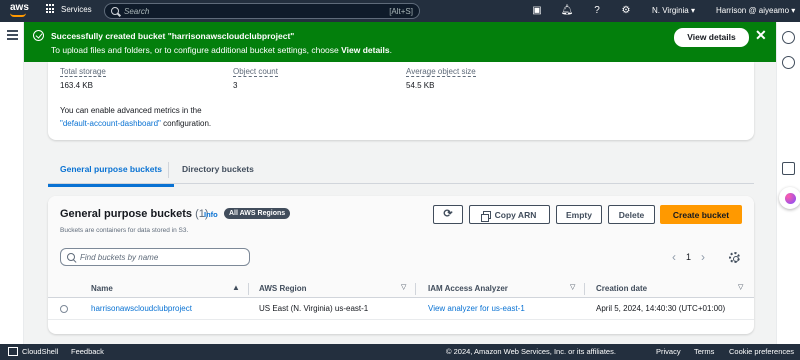 This screenshot has width=800, height=360. Describe the element at coordinates (51, 9) in the screenshot. I see `grid-icon` at that location.